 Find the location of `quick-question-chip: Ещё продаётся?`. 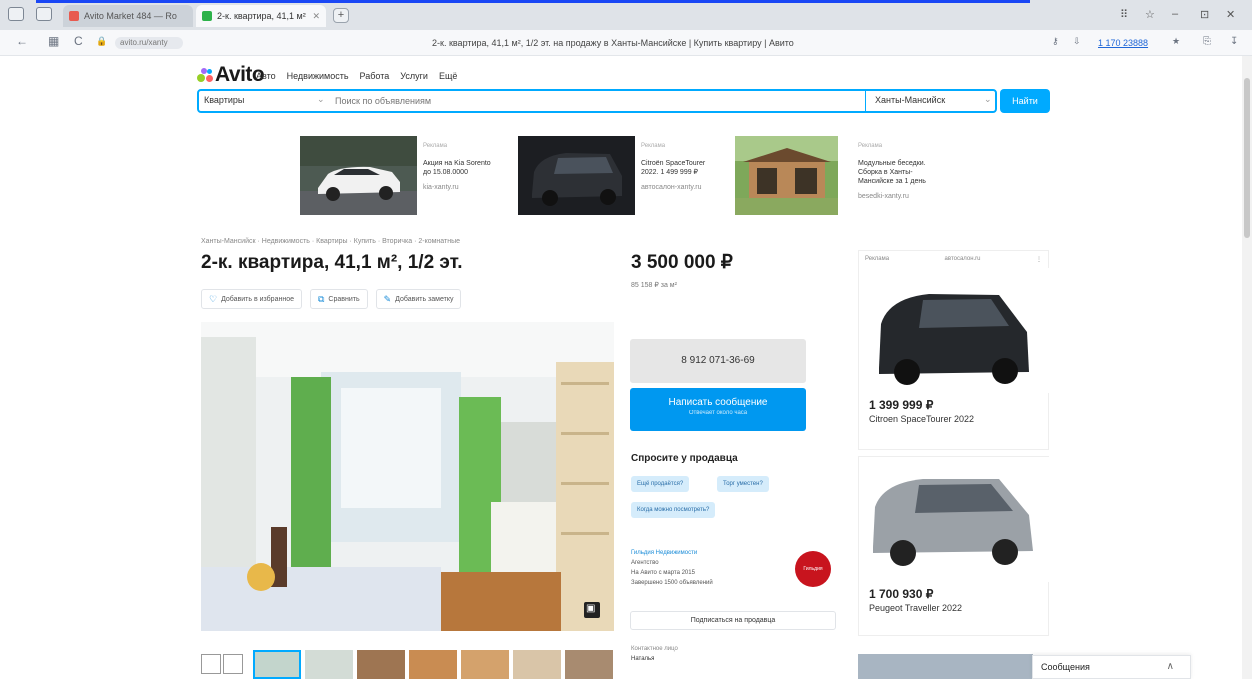

quick-question-chip: Ещё продаётся? is located at coordinates (660, 484).